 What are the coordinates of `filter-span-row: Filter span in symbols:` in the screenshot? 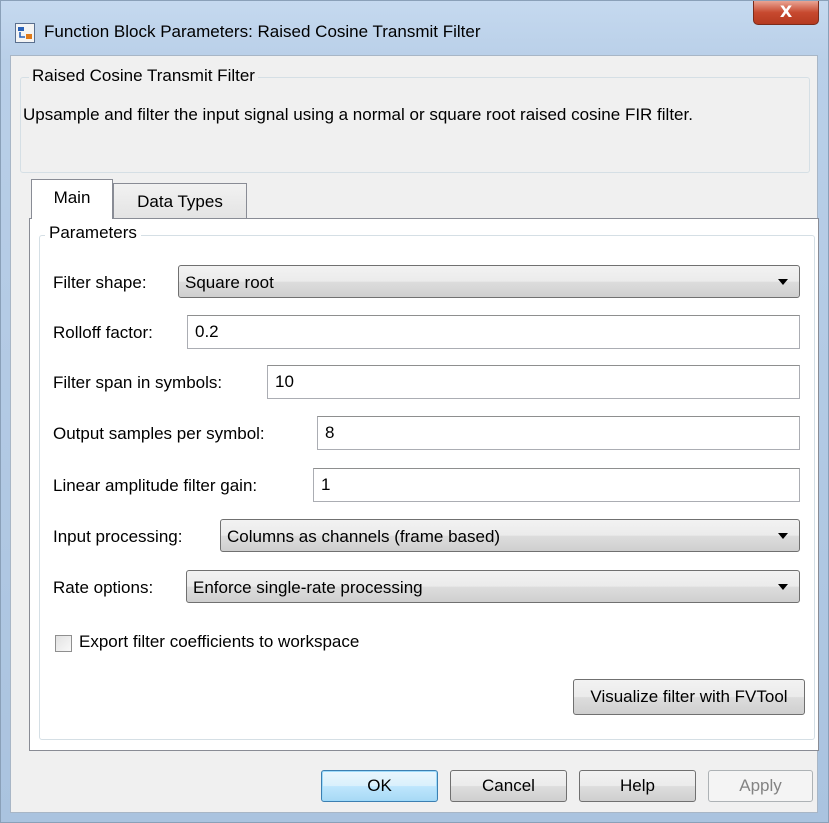 It's located at (426, 382).